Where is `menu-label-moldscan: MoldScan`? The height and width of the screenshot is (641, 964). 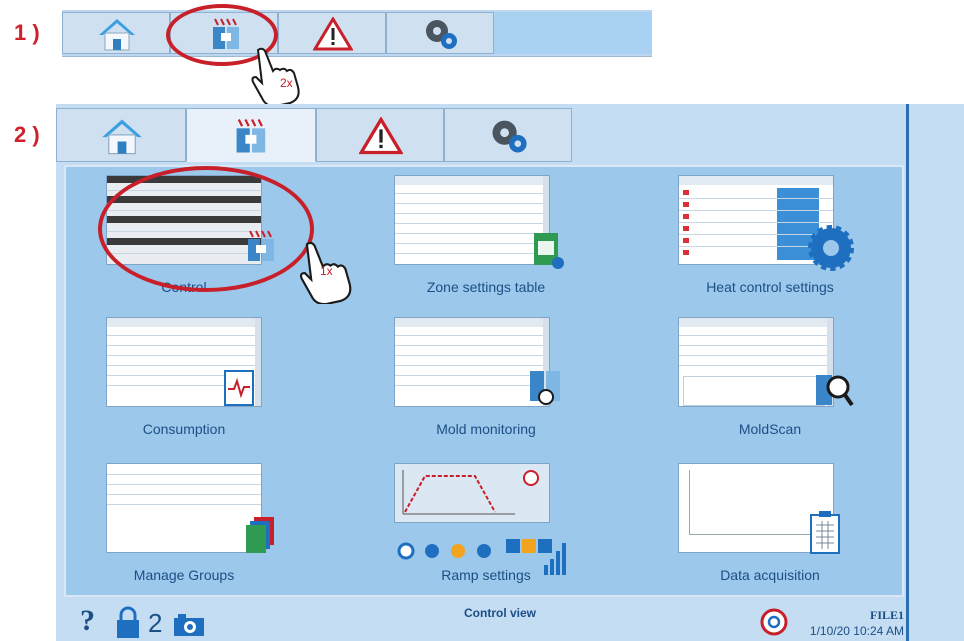
menu-label-moldscan: MoldScan is located at coordinates (770, 429).